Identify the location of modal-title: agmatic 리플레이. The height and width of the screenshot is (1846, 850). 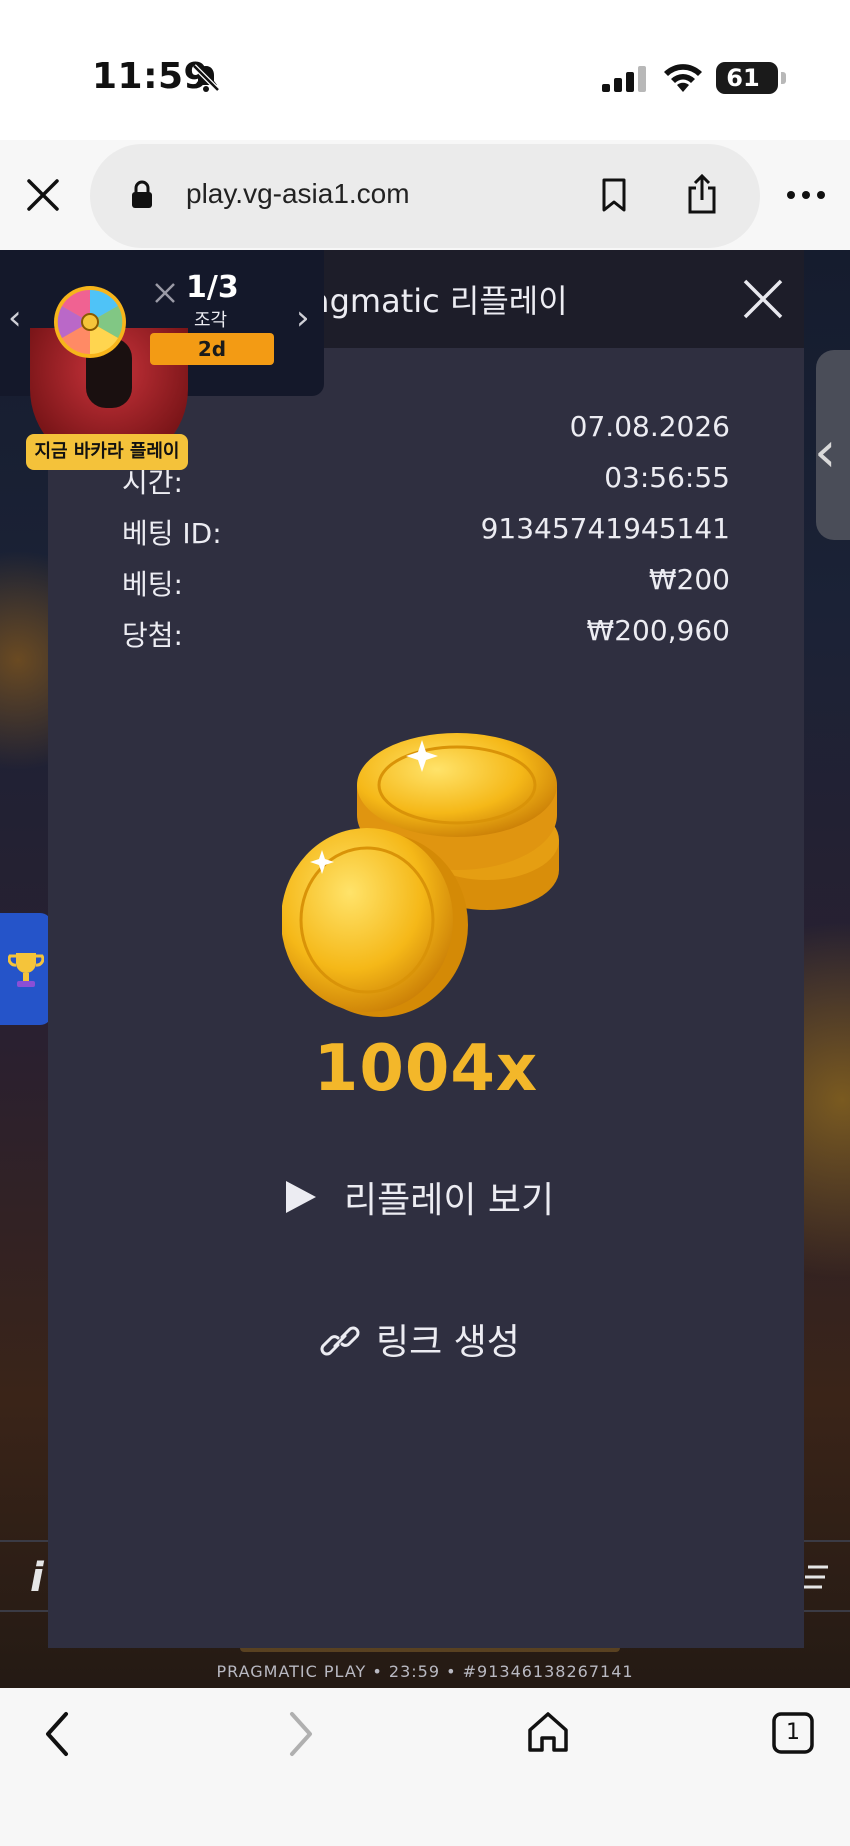
(439, 301).